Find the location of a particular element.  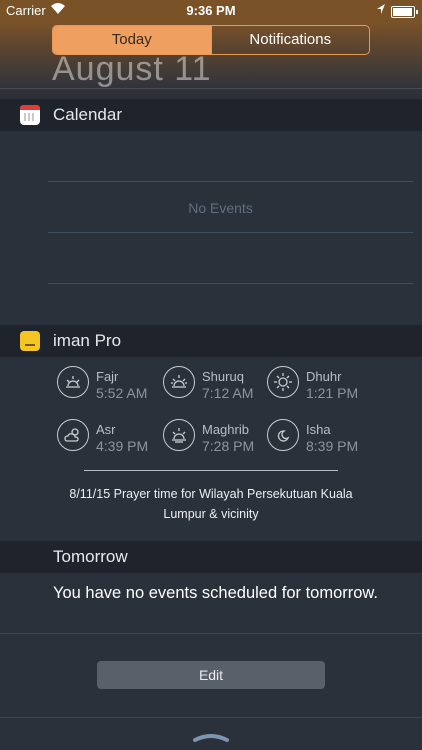

prayer-name: Fajr is located at coordinates (107, 376).